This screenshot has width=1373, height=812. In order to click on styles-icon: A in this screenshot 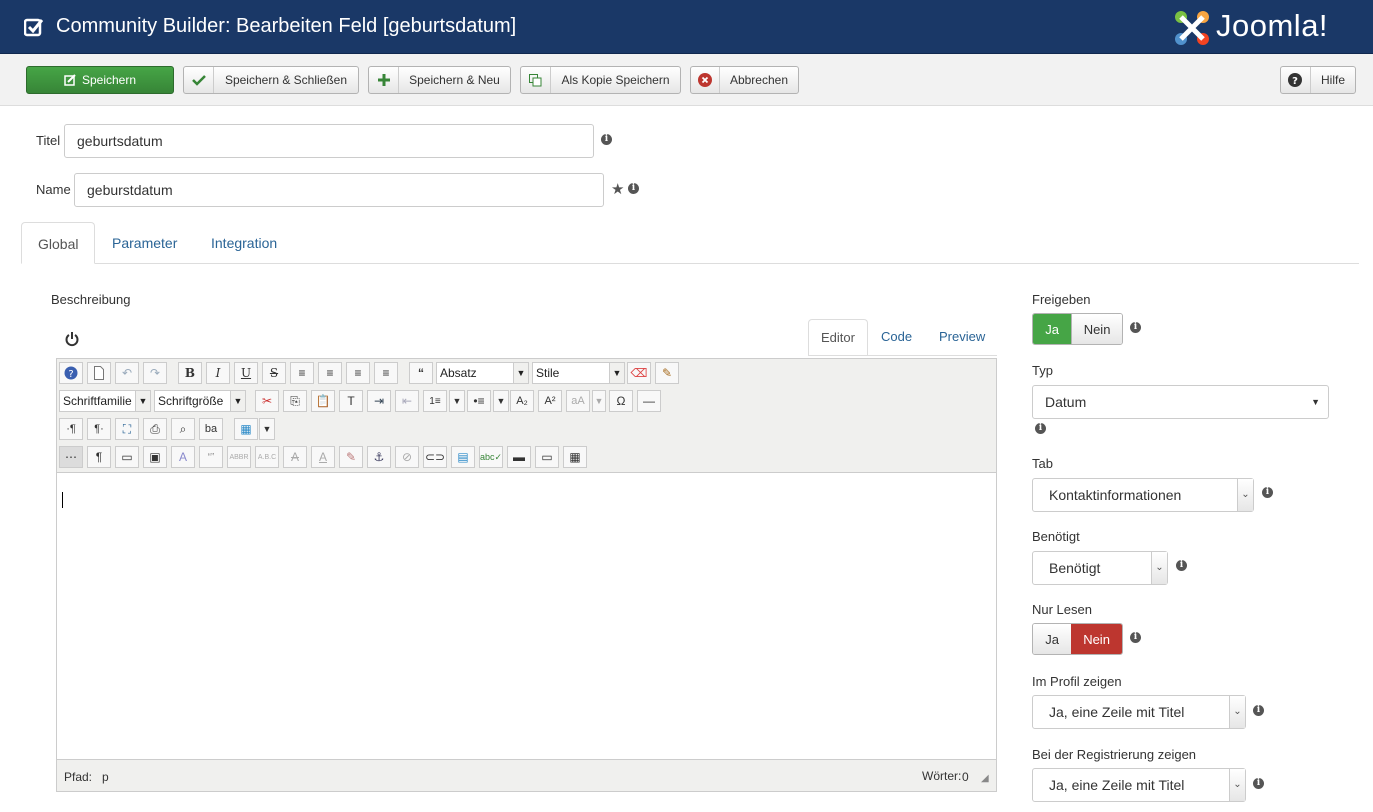, I will do `click(183, 457)`.